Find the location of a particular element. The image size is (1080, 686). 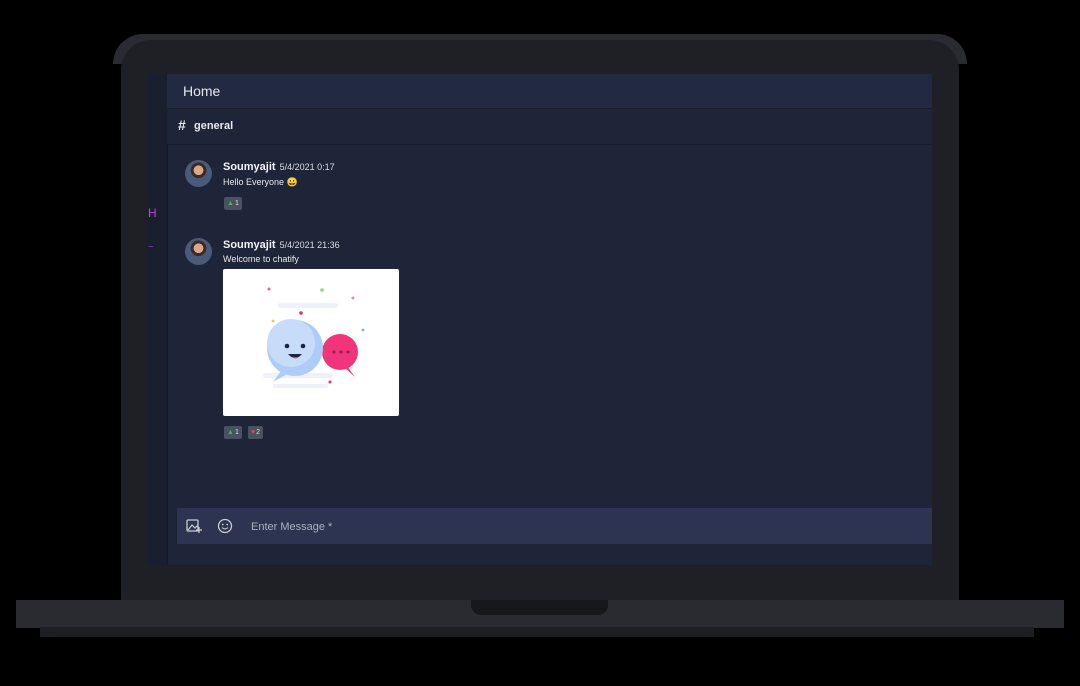

page-title: Home is located at coordinates (202, 91).